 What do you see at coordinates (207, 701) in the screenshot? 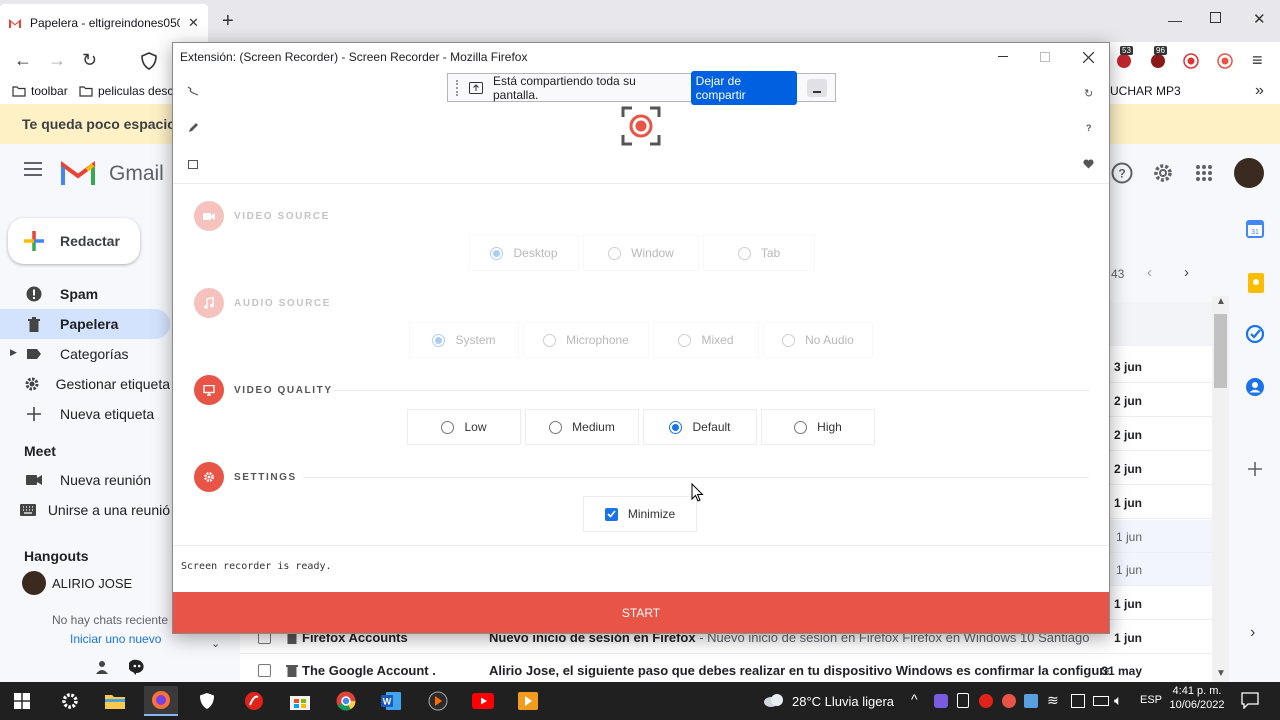
I see `security-shield-icon` at bounding box center [207, 701].